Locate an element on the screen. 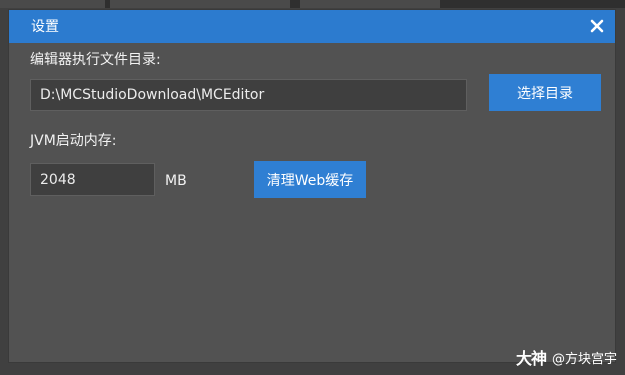 This screenshot has width=625, height=375. memory-unit-label: MB is located at coordinates (176, 181).